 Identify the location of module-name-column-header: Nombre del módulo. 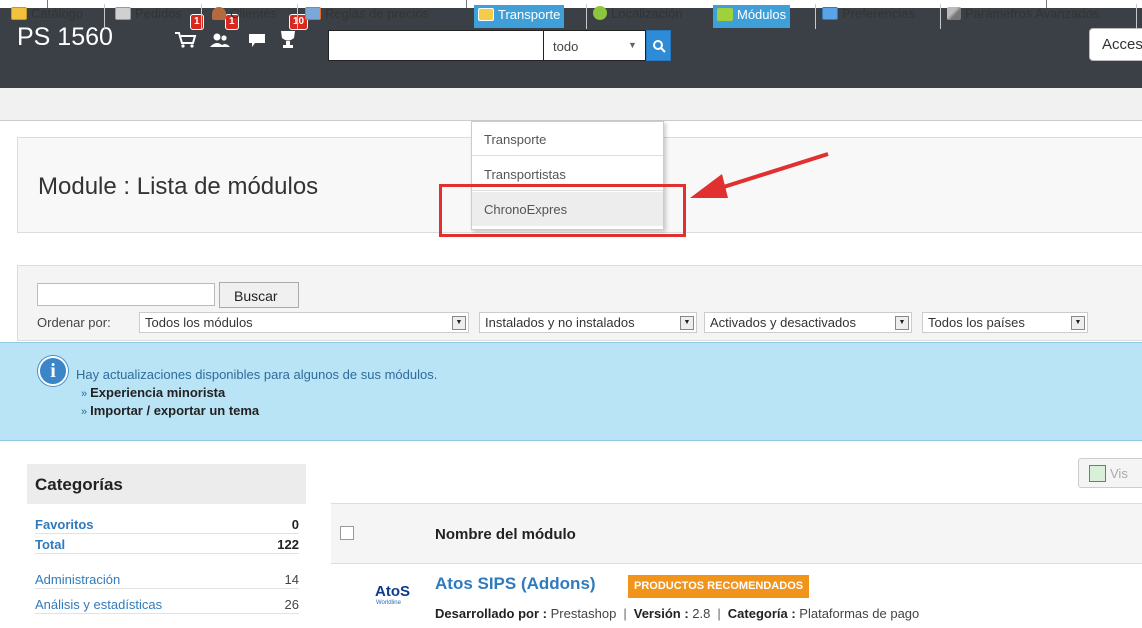
(505, 534).